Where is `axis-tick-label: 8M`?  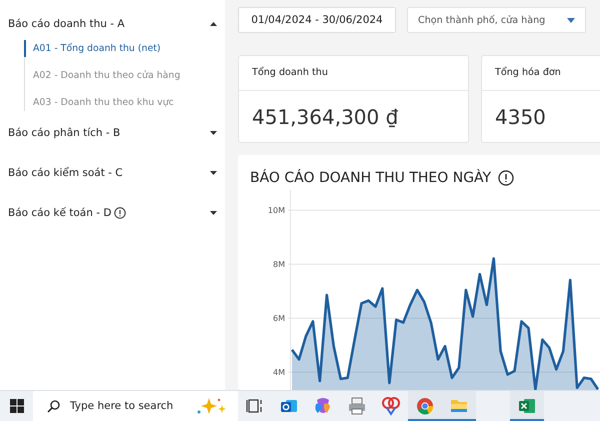 axis-tick-label: 8M is located at coordinates (279, 265).